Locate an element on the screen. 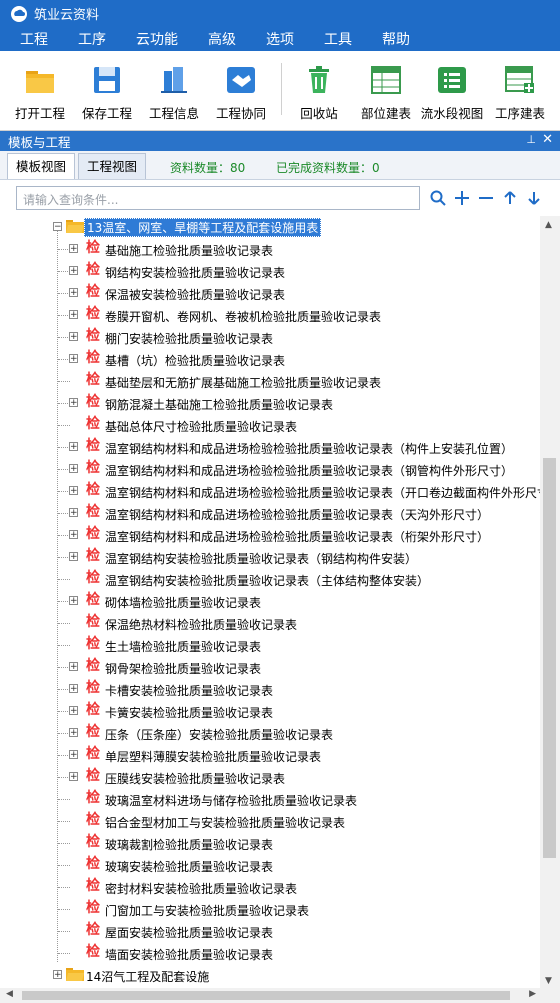 This screenshot has height=1003, width=560. search-tools is located at coordinates (486, 198).